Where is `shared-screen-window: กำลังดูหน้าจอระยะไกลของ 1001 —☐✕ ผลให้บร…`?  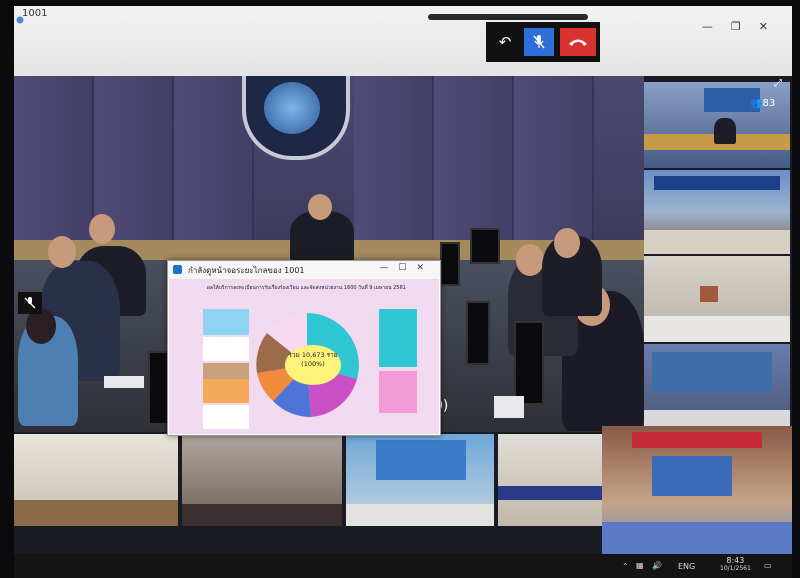 shared-screen-window: กำลังดูหน้าจอระยะไกลของ 1001 —☐✕ ผลให้บร… is located at coordinates (304, 348).